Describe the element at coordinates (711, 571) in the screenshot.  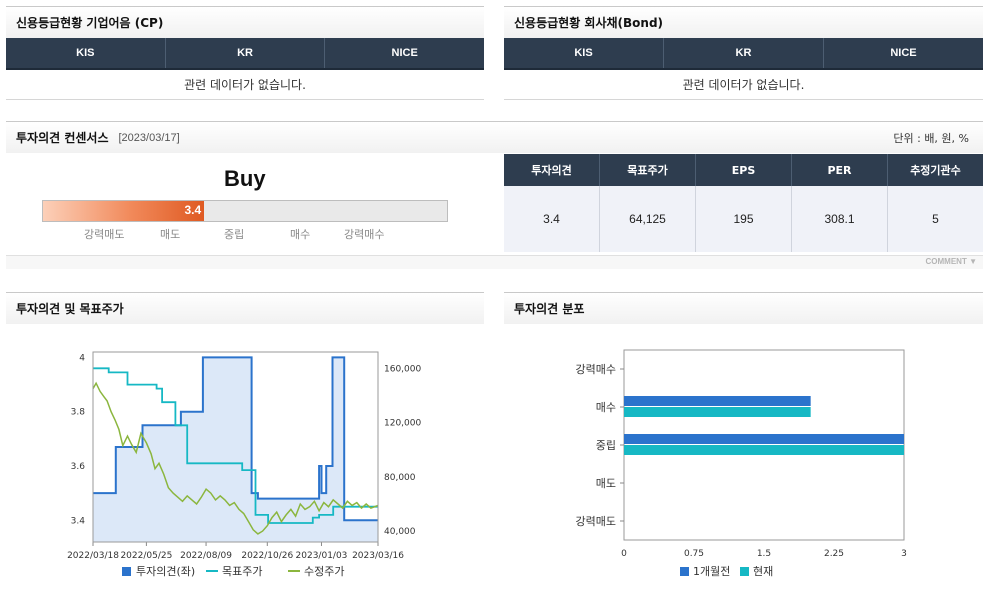
I see `legend-label-month-ago: 1개월전` at that location.